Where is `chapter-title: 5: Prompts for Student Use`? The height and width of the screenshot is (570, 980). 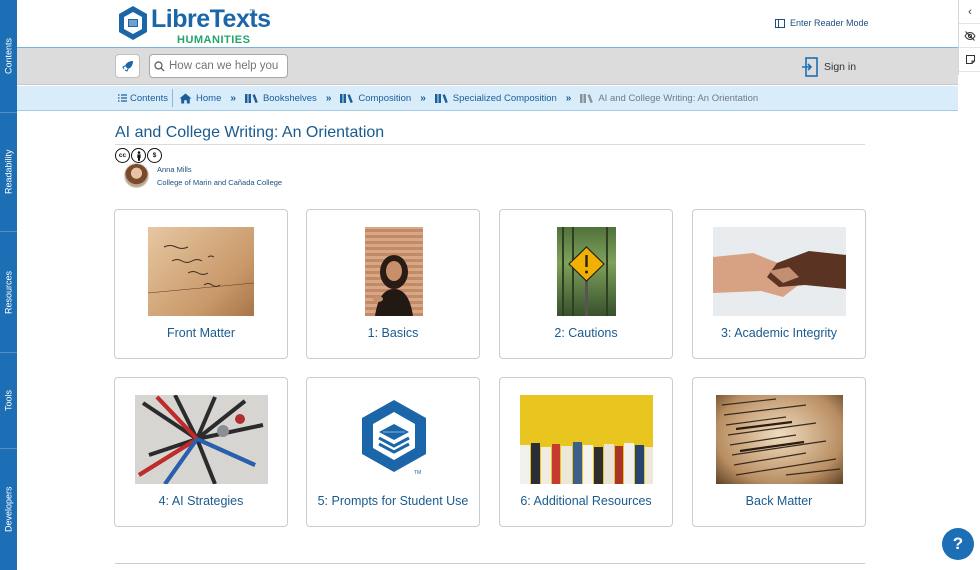 chapter-title: 5: Prompts for Student Use is located at coordinates (393, 501).